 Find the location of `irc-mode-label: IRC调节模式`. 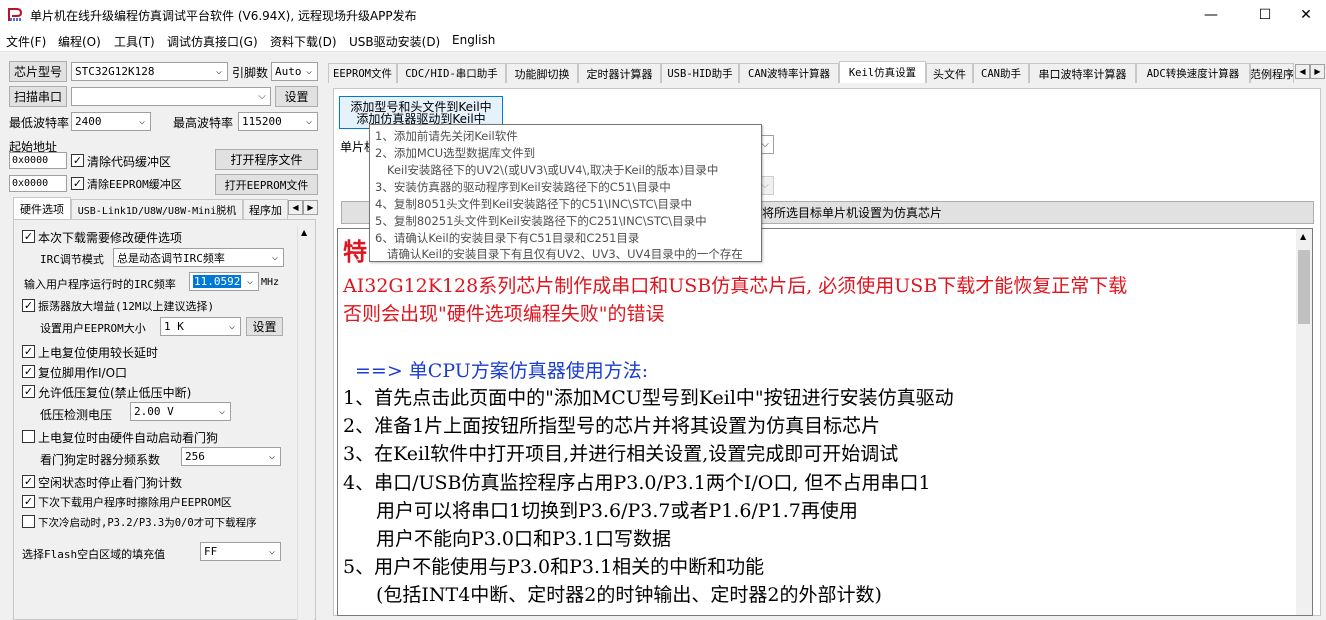

irc-mode-label: IRC调节模式 is located at coordinates (72, 259).